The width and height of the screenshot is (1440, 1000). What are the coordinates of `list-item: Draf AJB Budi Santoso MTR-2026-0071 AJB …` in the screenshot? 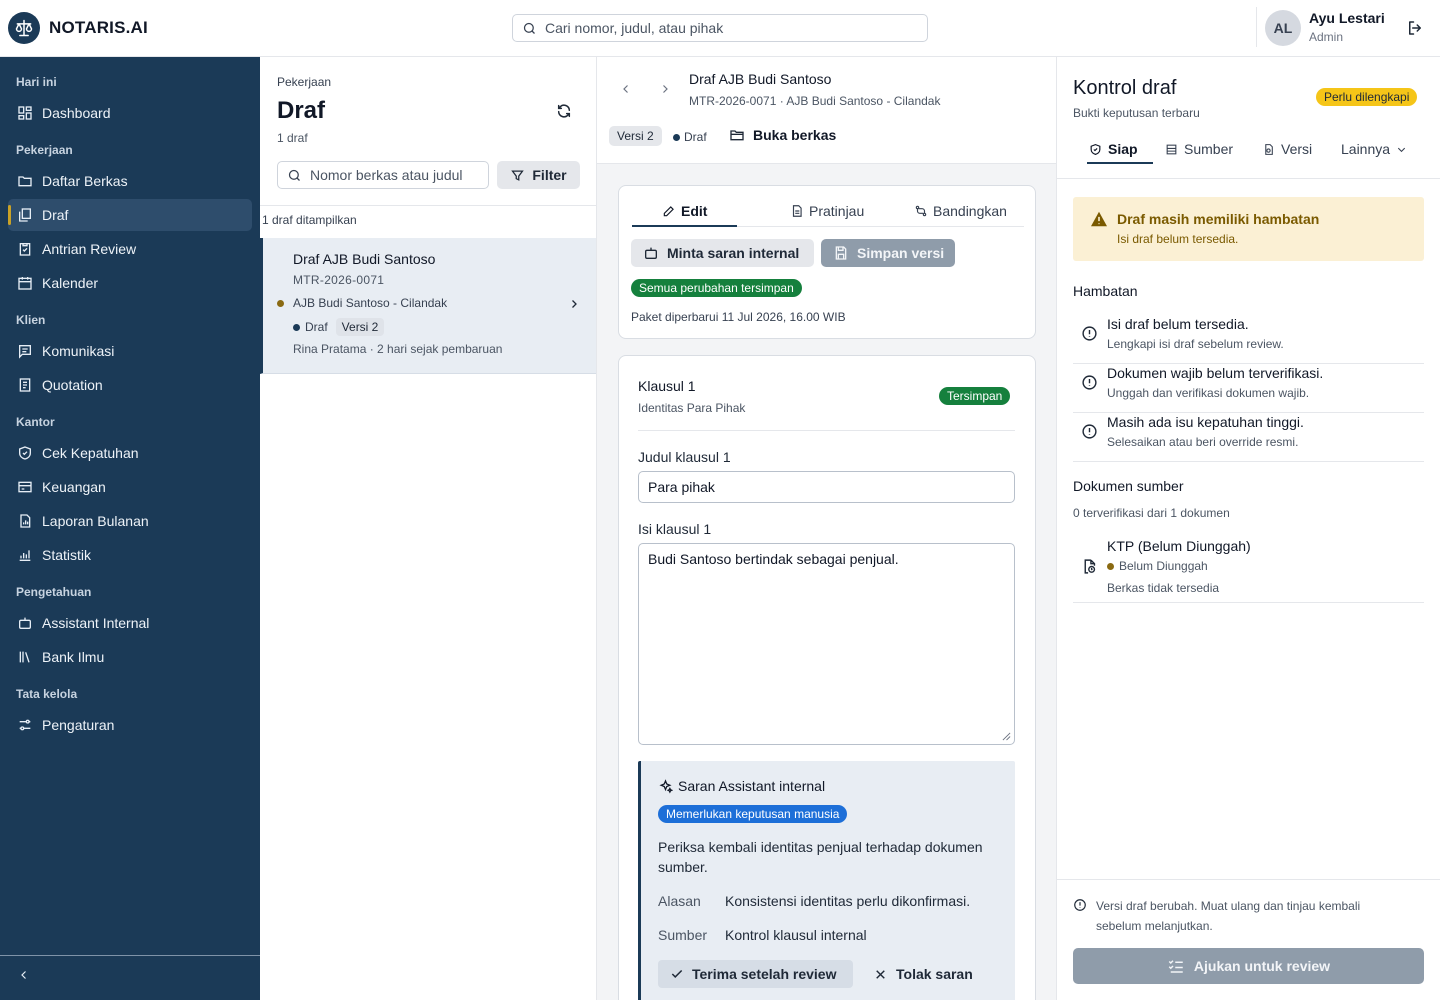 It's located at (428, 306).